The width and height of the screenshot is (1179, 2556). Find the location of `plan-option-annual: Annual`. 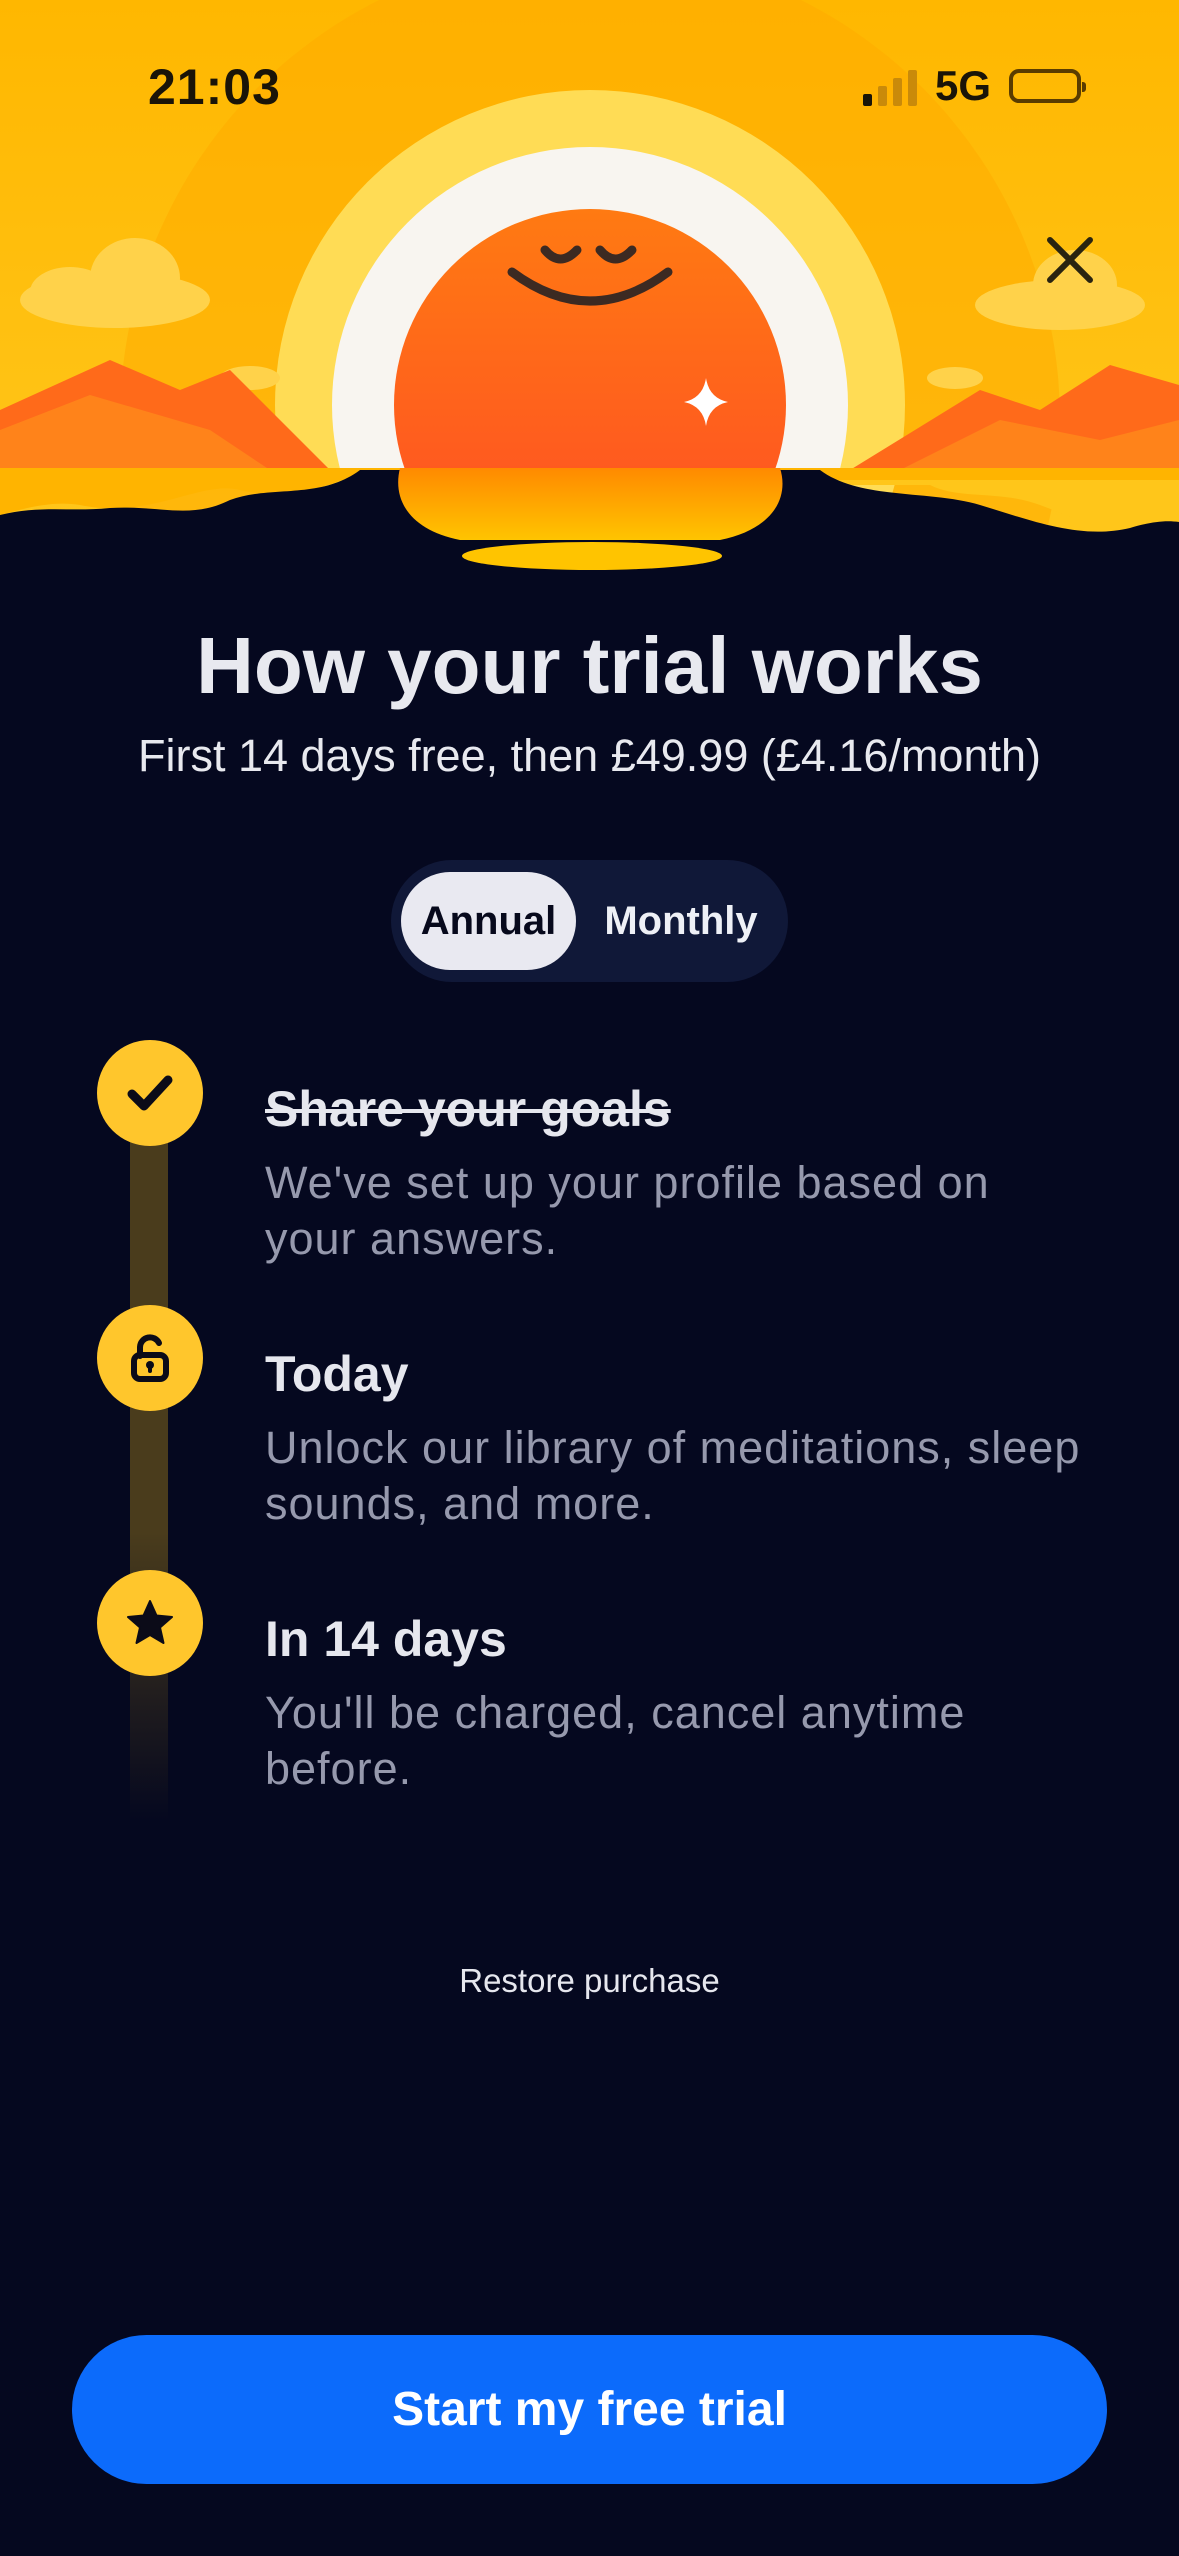

plan-option-annual: Annual is located at coordinates (488, 921).